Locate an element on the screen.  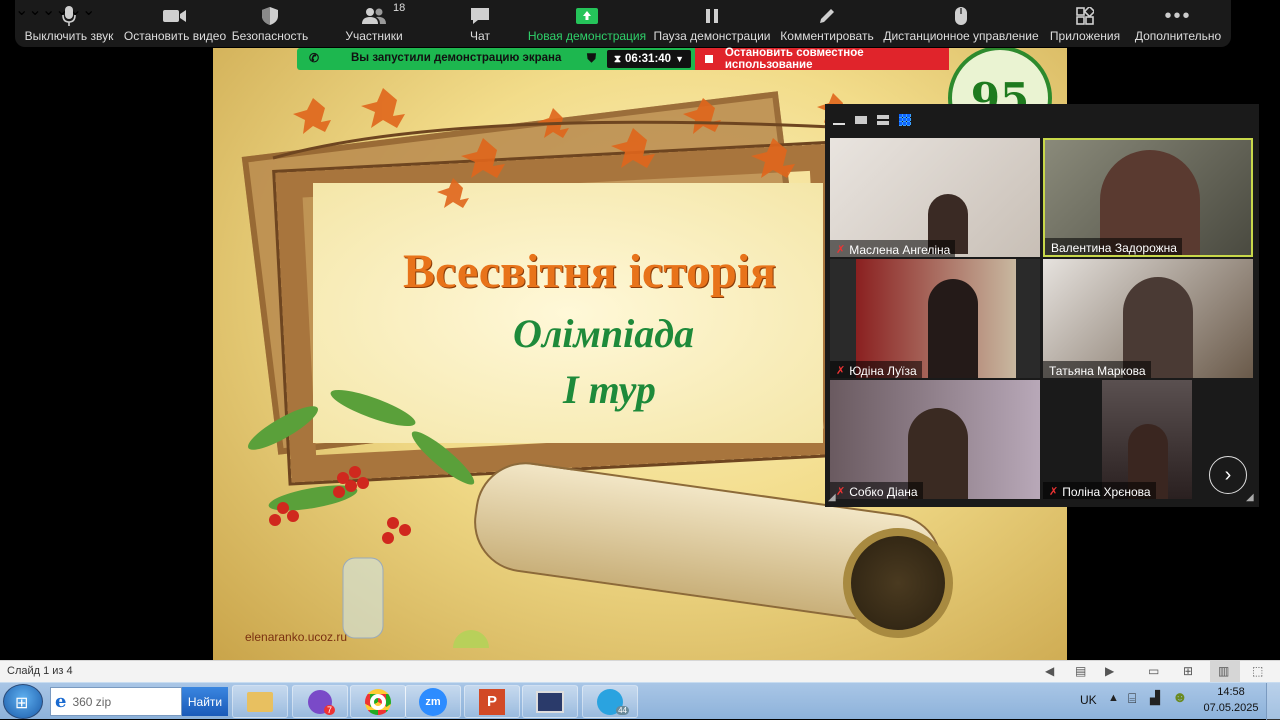
participant-name-tag: ✗ Юдіна Луїза is located at coordinates (876, 369).